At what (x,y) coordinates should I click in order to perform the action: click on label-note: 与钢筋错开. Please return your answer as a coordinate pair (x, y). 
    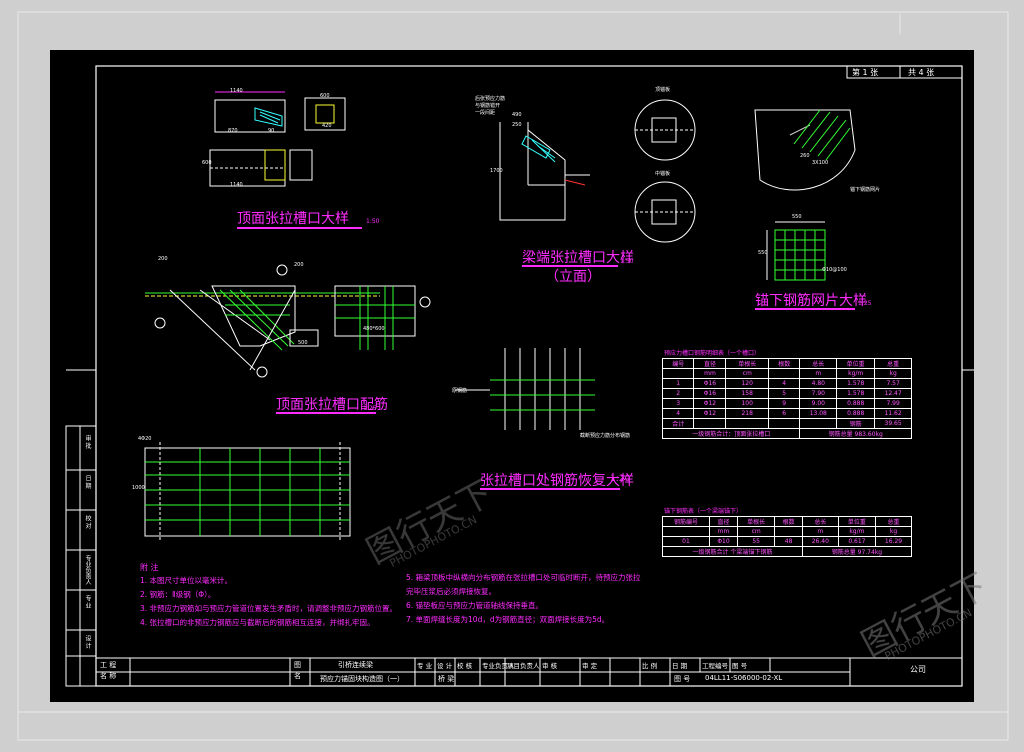
    Looking at the image, I should click on (488, 106).